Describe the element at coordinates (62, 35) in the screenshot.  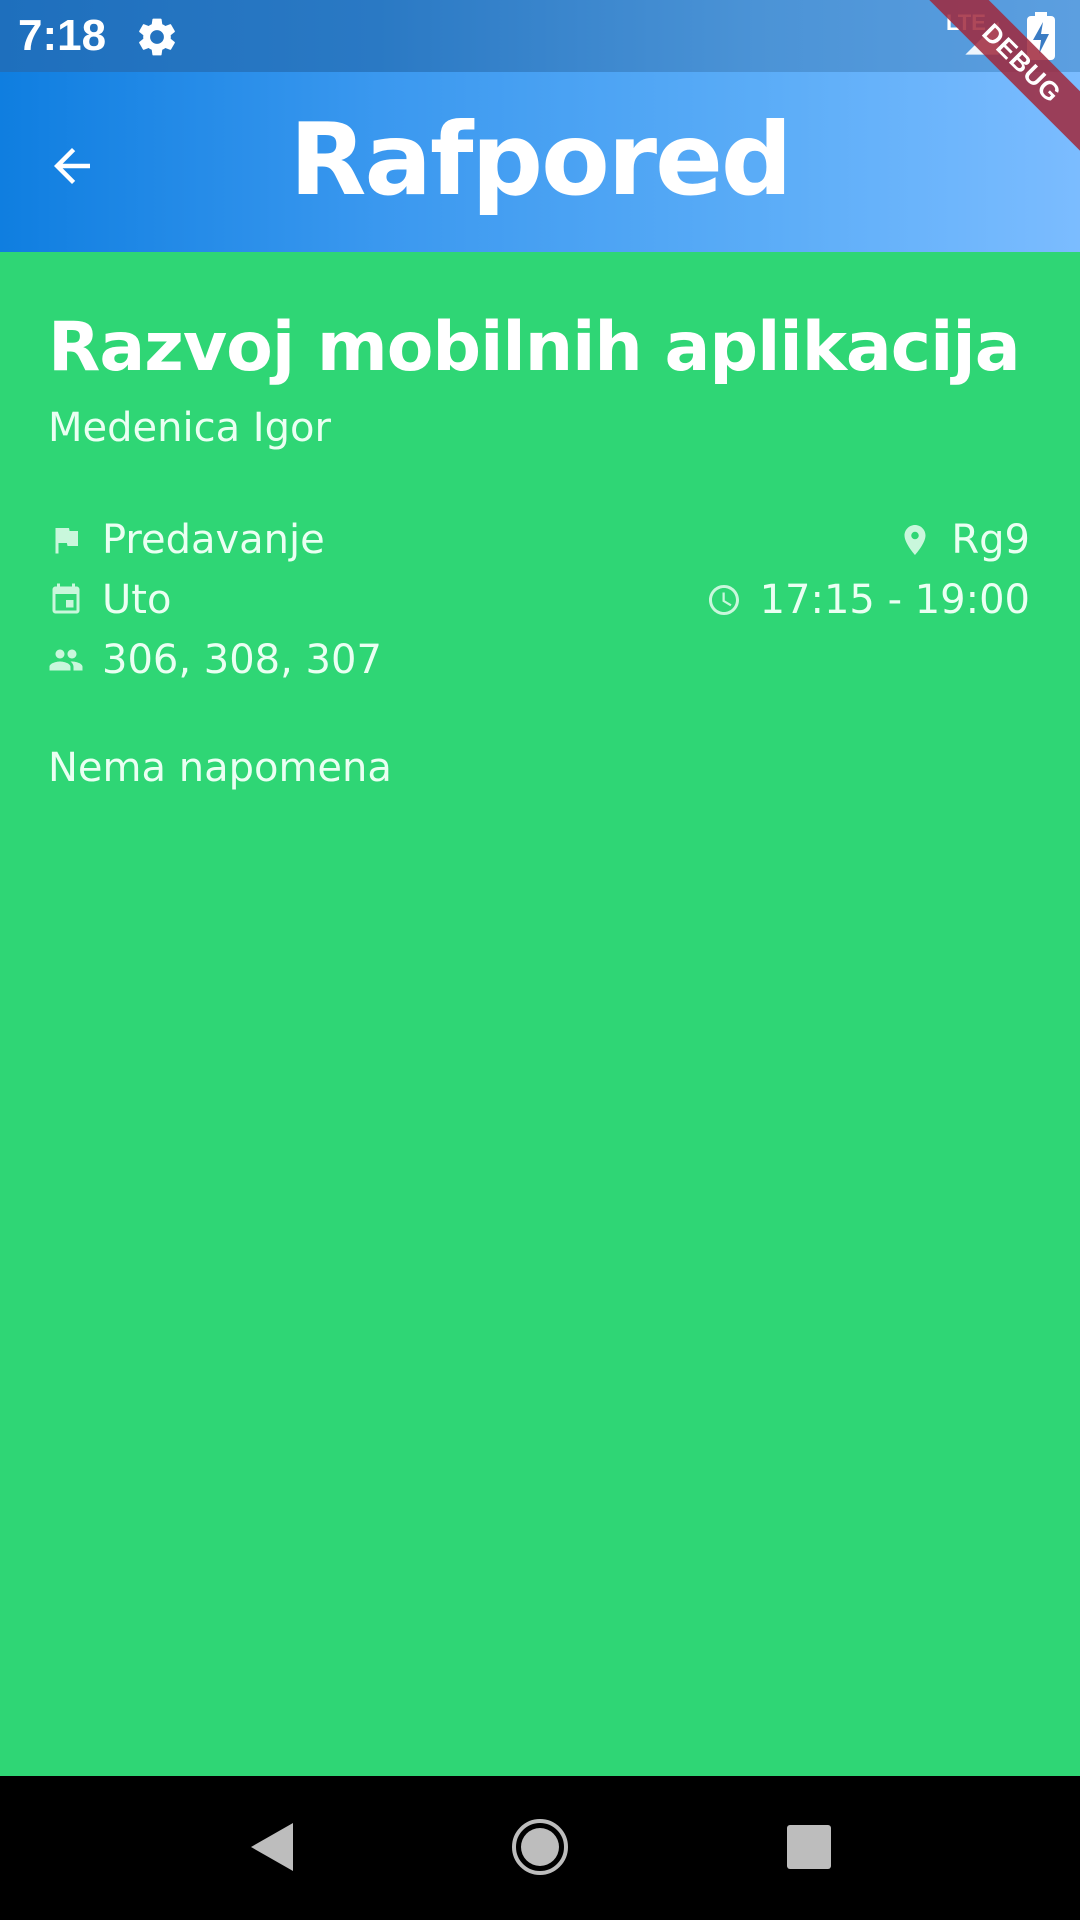
I see `status-time: 7:18` at that location.